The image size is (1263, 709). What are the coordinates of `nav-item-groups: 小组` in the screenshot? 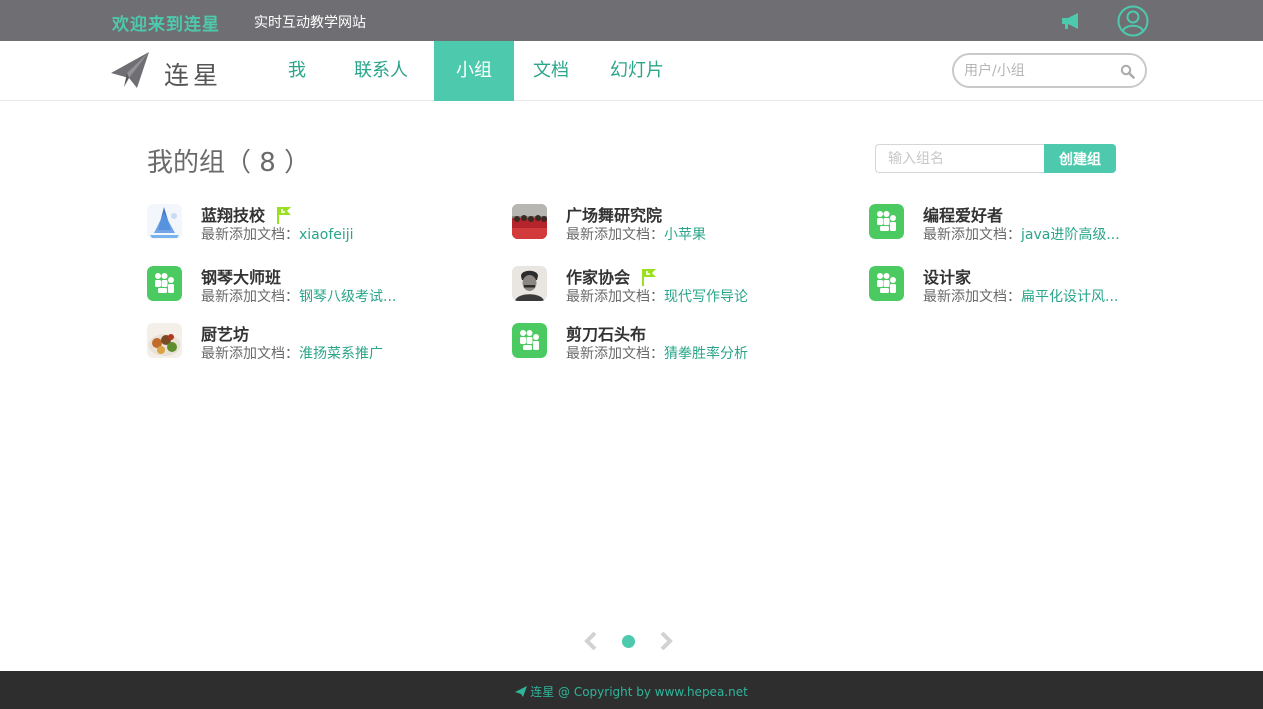 It's located at (474, 71).